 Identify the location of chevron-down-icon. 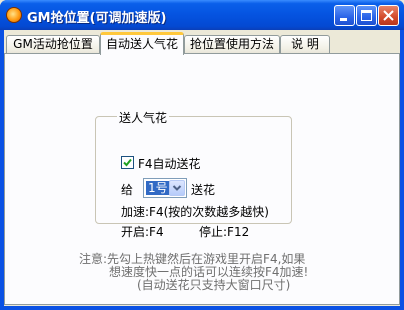
(177, 188).